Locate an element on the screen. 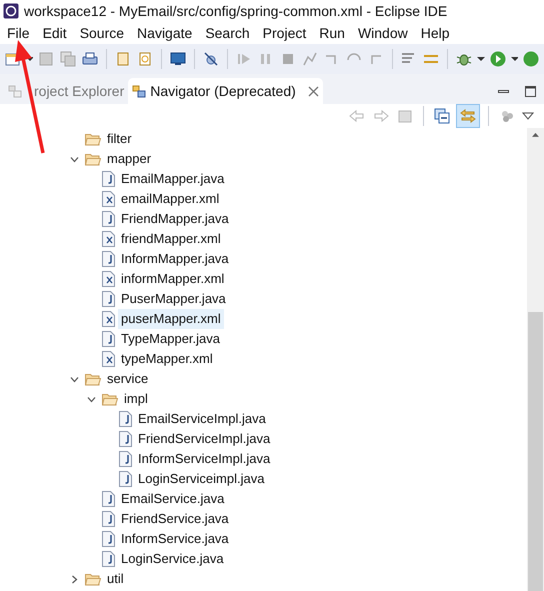  link-with-editor-icon is located at coordinates (468, 116).